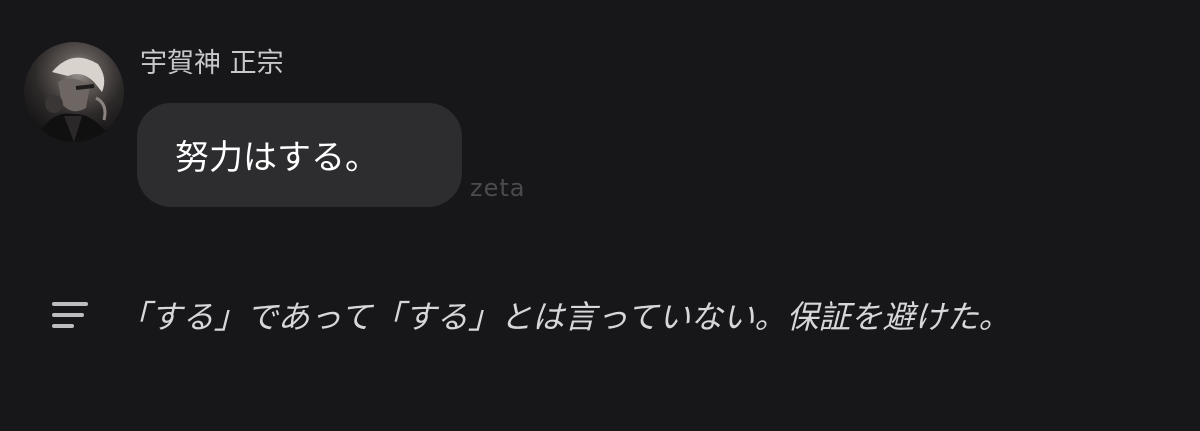  What do you see at coordinates (564, 317) in the screenshot?
I see `narration-text: 「する」であって「する」とは言っていない。保証を避けた。` at bounding box center [564, 317].